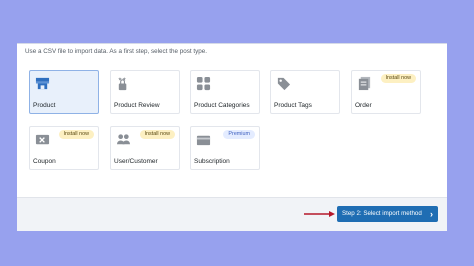 The image size is (474, 266). I want to click on post-type-label: Subscription, so click(212, 161).